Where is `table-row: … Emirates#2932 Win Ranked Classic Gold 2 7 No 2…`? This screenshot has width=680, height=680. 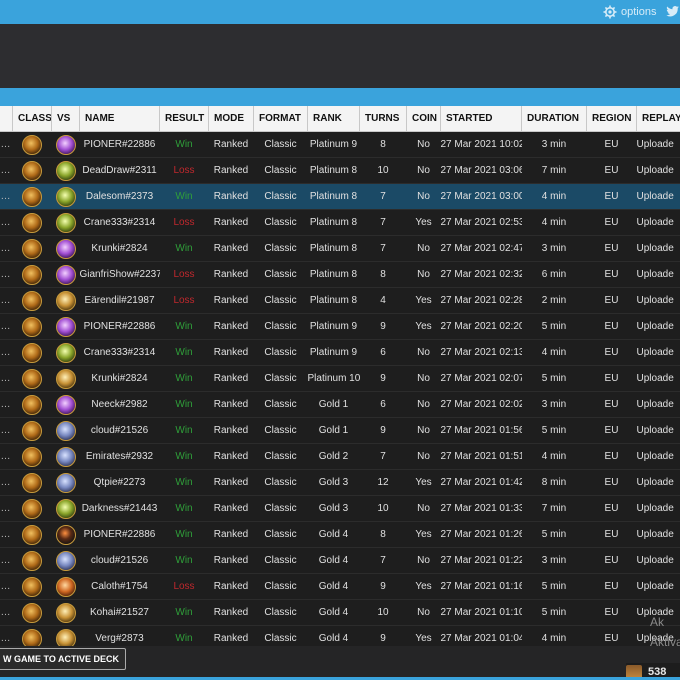
table-row: … Emirates#2932 Win Ranked Classic Gold 2 7 No 2… is located at coordinates (340, 456).